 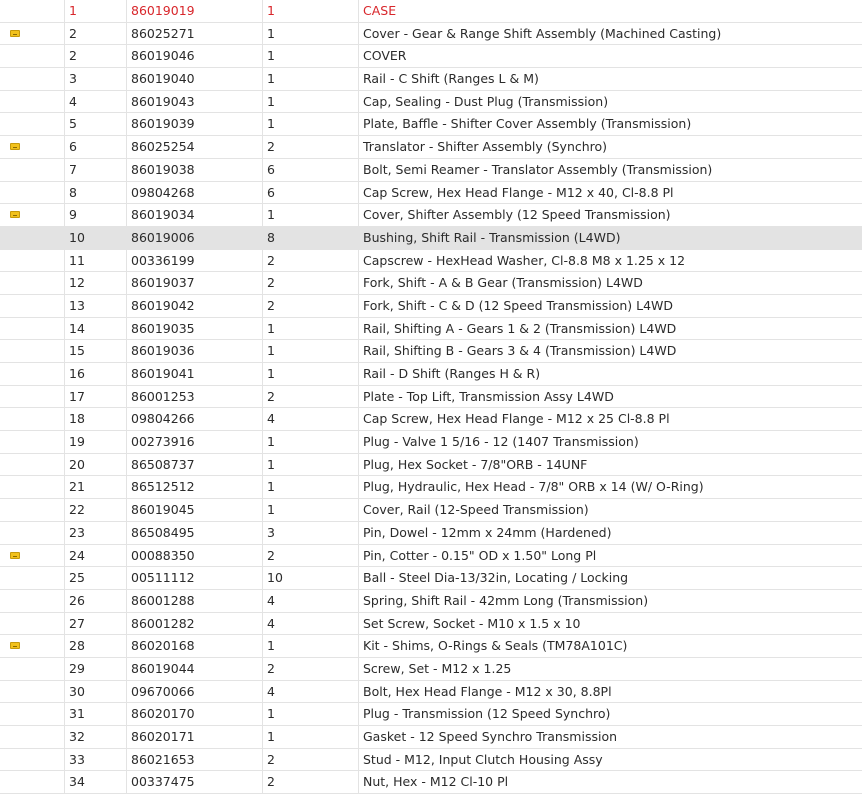 I want to click on description-cell: Rail - D Shift (Ranges H & R), so click(x=452, y=373).